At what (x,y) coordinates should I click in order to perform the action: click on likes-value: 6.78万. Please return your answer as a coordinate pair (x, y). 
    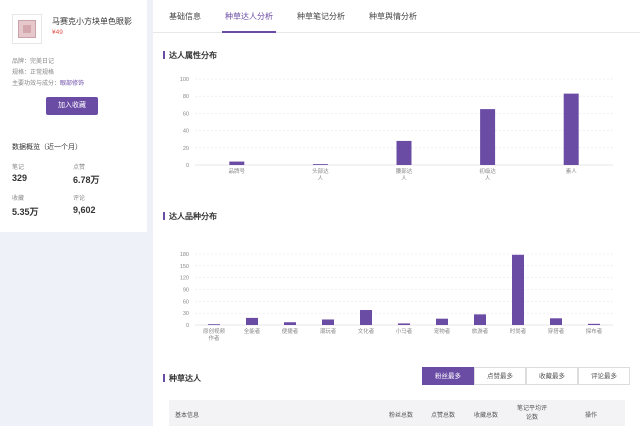
    Looking at the image, I should click on (86, 180).